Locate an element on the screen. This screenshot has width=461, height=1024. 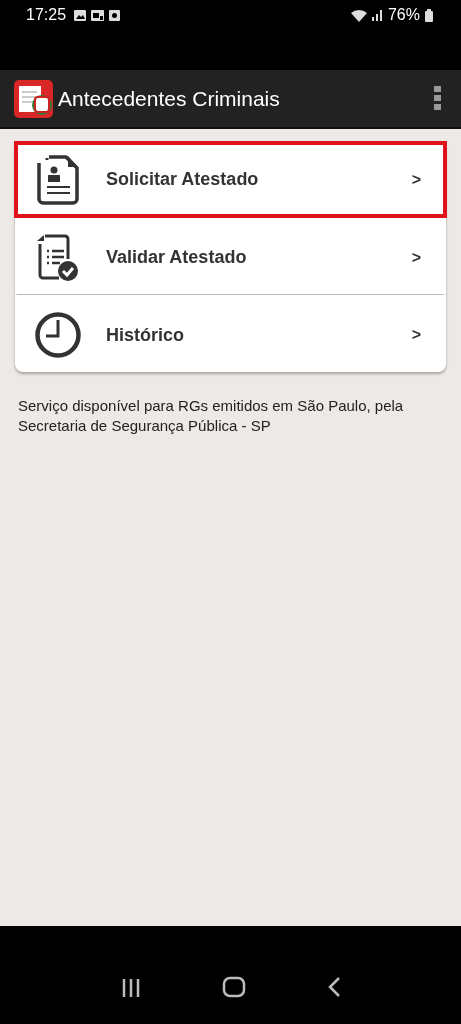
image-icon is located at coordinates (80, 15).